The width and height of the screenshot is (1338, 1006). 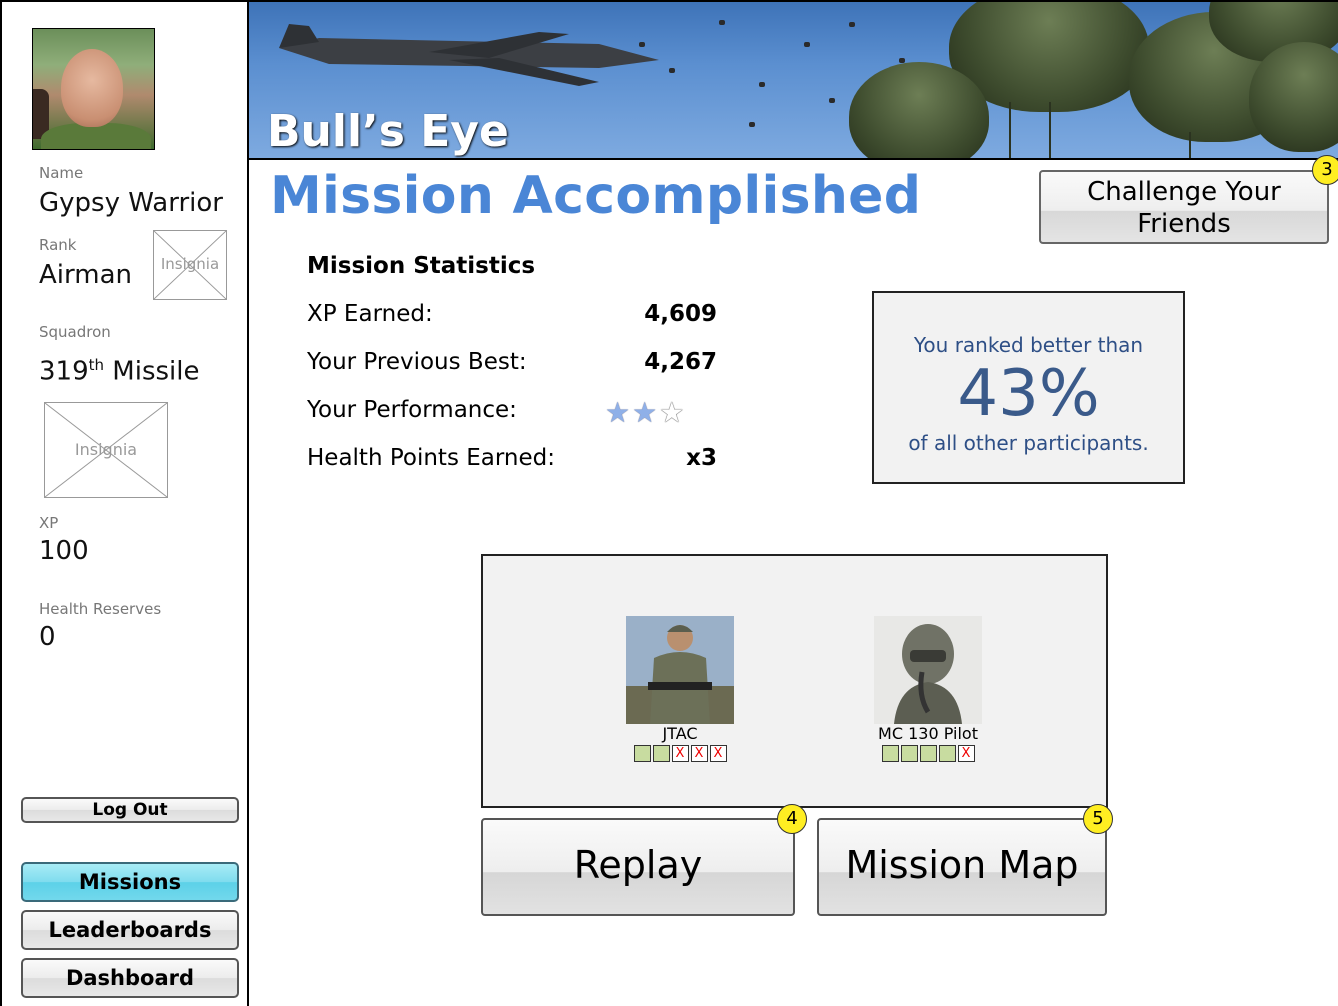 I want to click on health-points-value: x3, so click(x=701, y=458).